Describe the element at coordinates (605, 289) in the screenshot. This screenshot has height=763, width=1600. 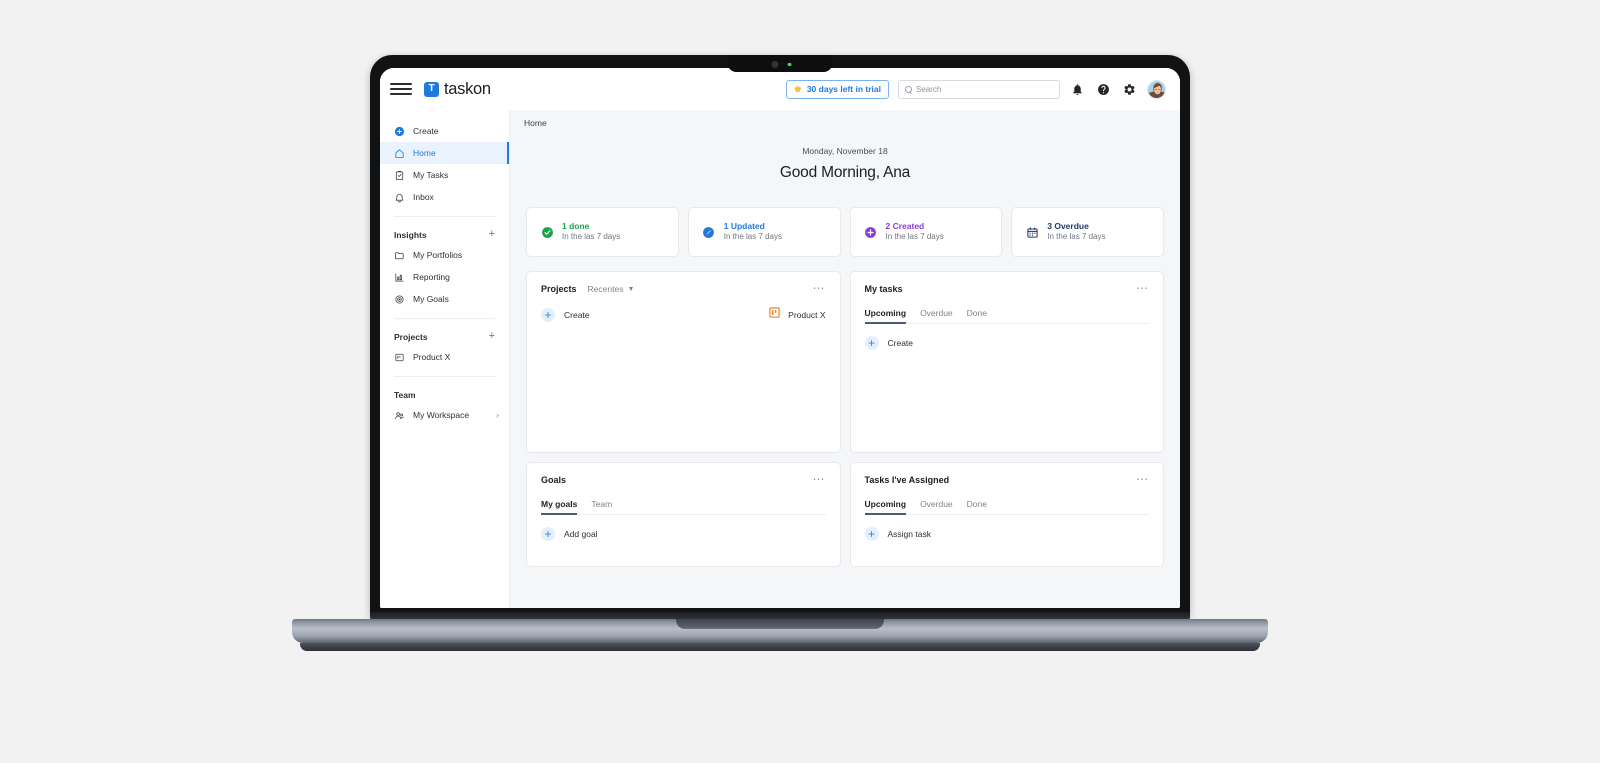
I see `projects-filter-value: Recentes` at that location.